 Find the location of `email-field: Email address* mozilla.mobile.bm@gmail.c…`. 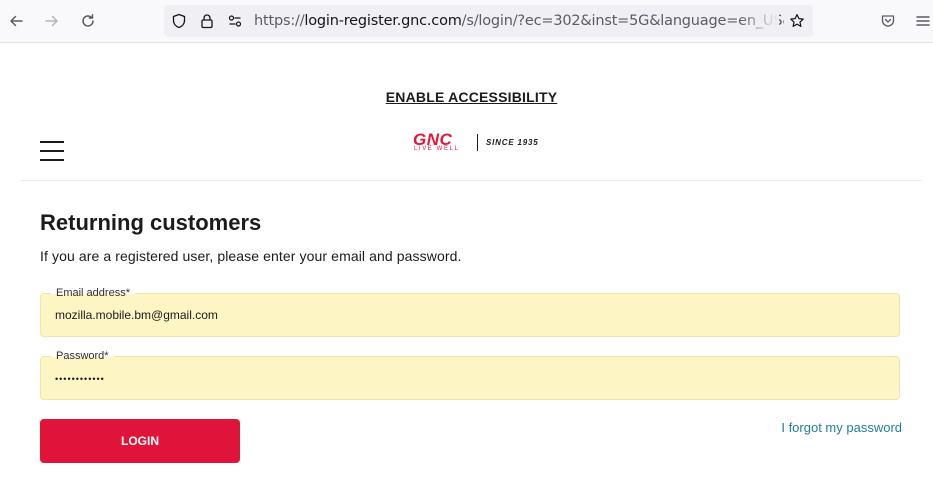

email-field: Email address* mozilla.mobile.bm@gmail.c… is located at coordinates (470, 312).